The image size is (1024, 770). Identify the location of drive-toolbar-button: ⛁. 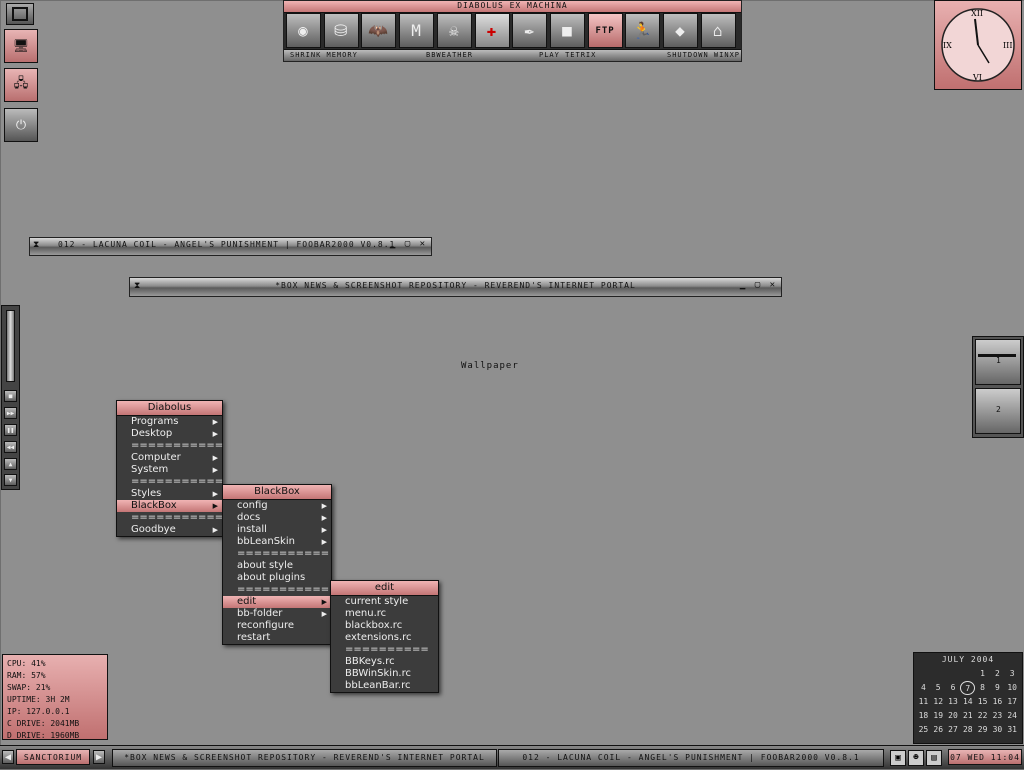
(341, 30).